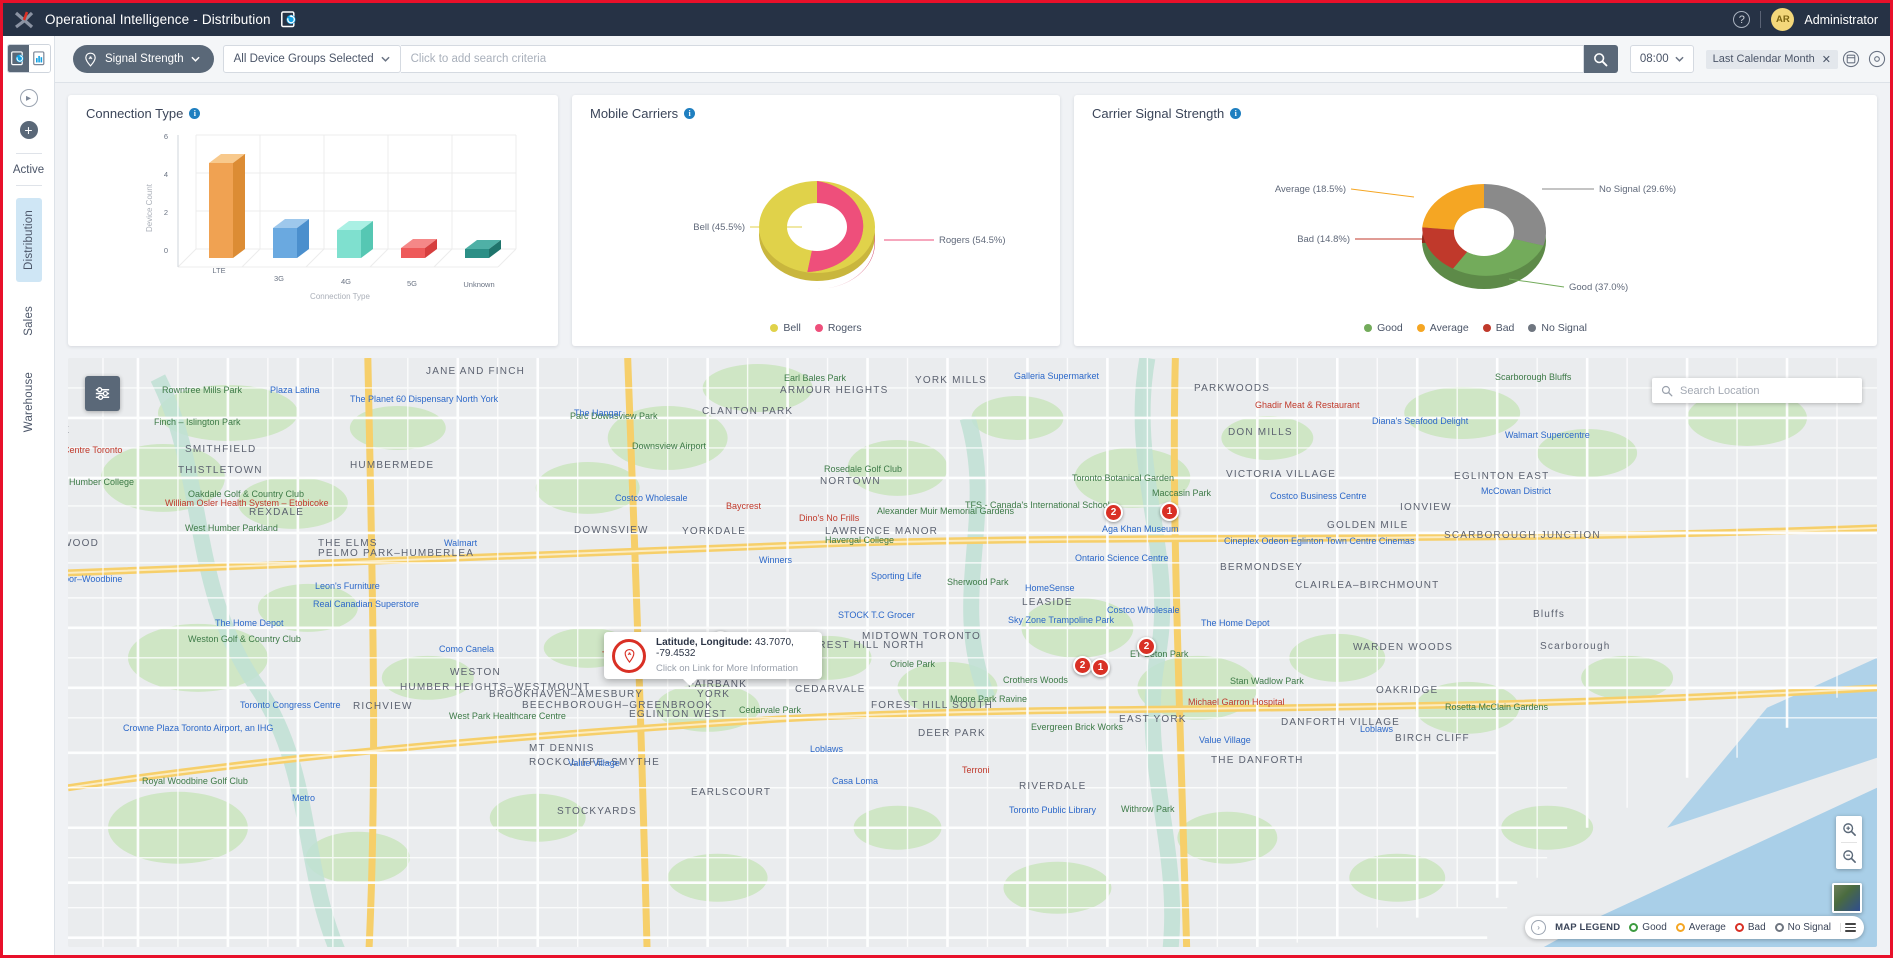 The height and width of the screenshot is (958, 1893). I want to click on chart-legend: Bell Rogers, so click(816, 328).